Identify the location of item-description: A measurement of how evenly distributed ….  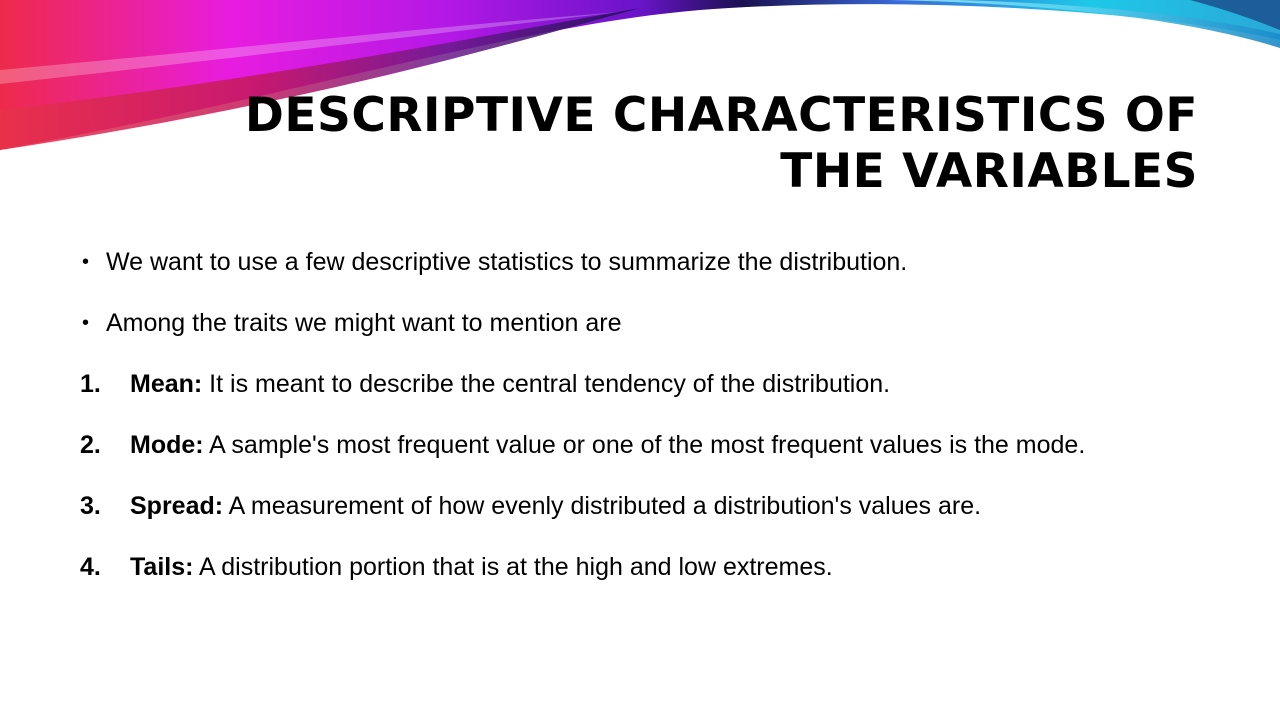
(602, 506).